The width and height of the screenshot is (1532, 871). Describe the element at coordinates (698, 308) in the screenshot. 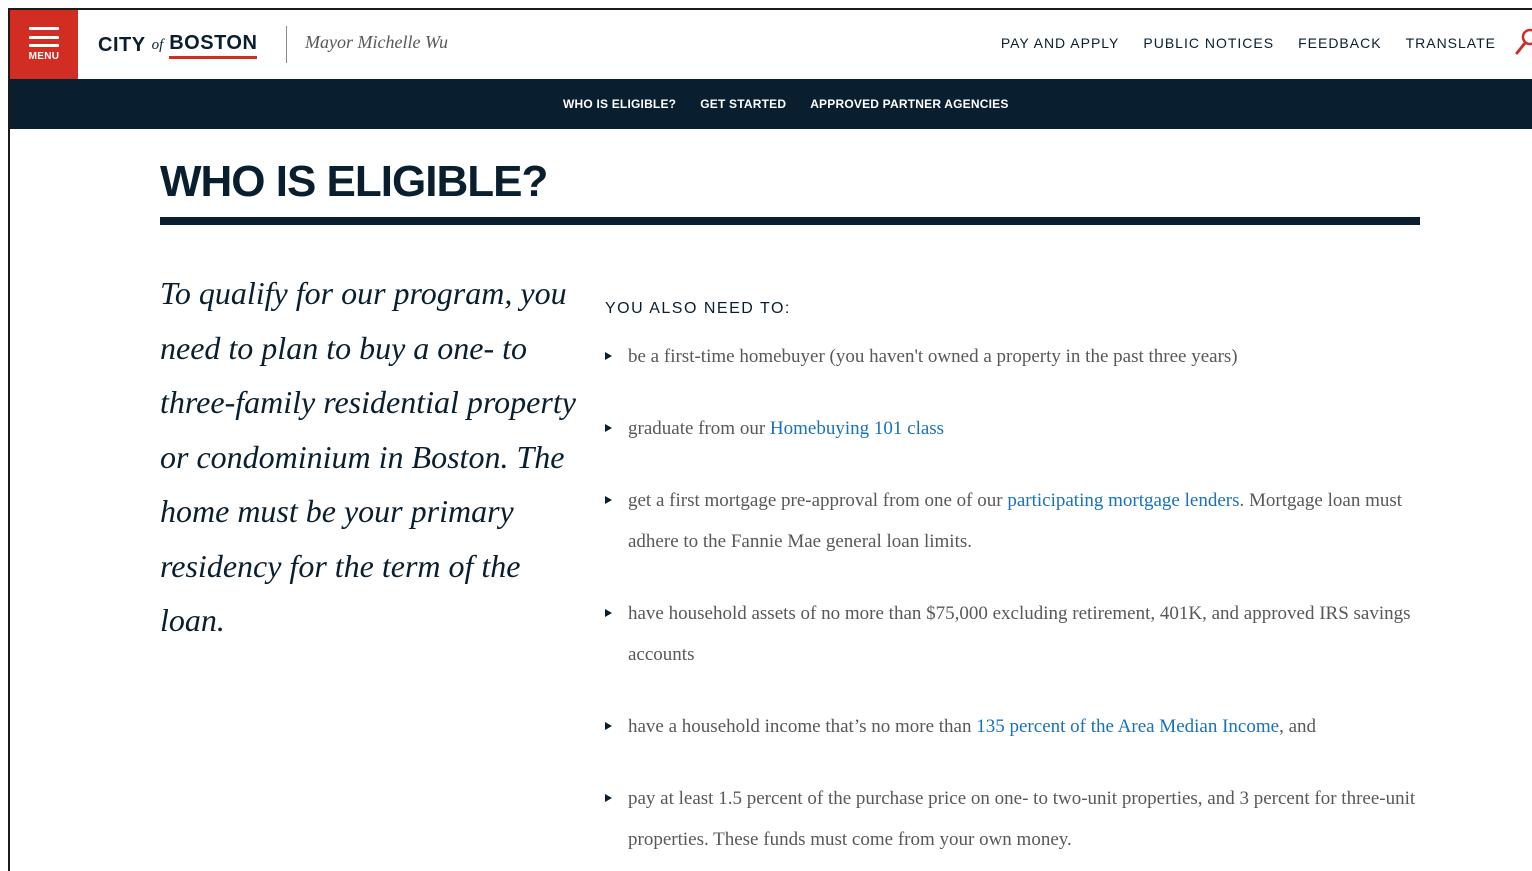

I see `requirements-heading: YOU ALSO NEED TO:` at that location.